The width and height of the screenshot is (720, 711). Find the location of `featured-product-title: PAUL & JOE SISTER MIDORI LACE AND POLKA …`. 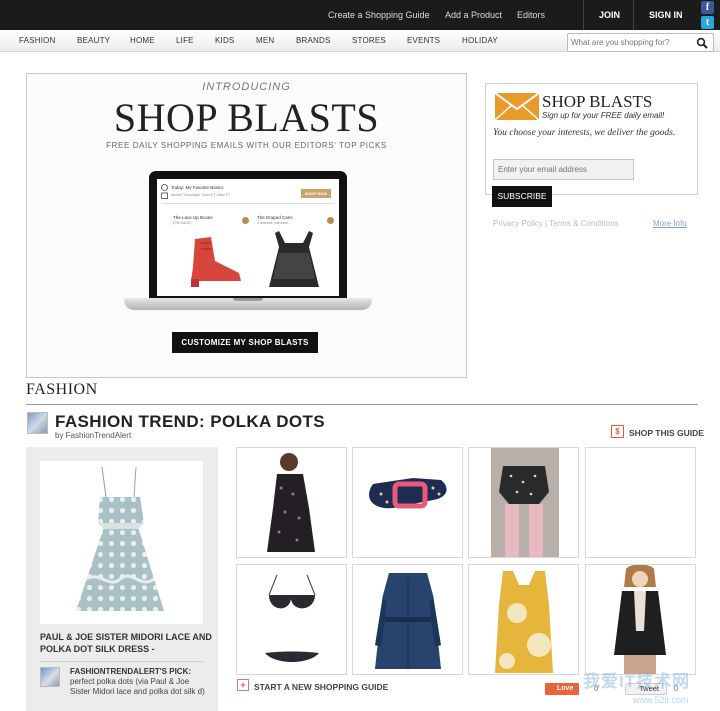

featured-product-title: PAUL & JOE SISTER MIDORI LACE AND POLKA … is located at coordinates (126, 643).